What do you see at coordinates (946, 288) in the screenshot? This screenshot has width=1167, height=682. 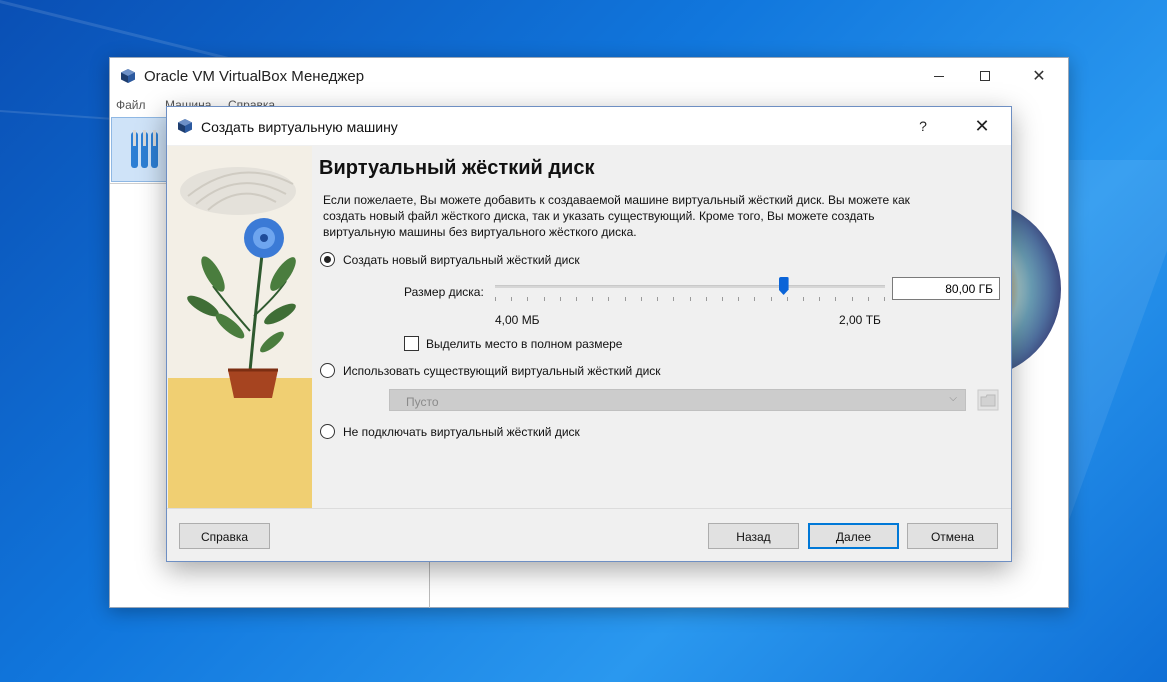 I see `disk-size-input: 80,00 ГБ` at bounding box center [946, 288].